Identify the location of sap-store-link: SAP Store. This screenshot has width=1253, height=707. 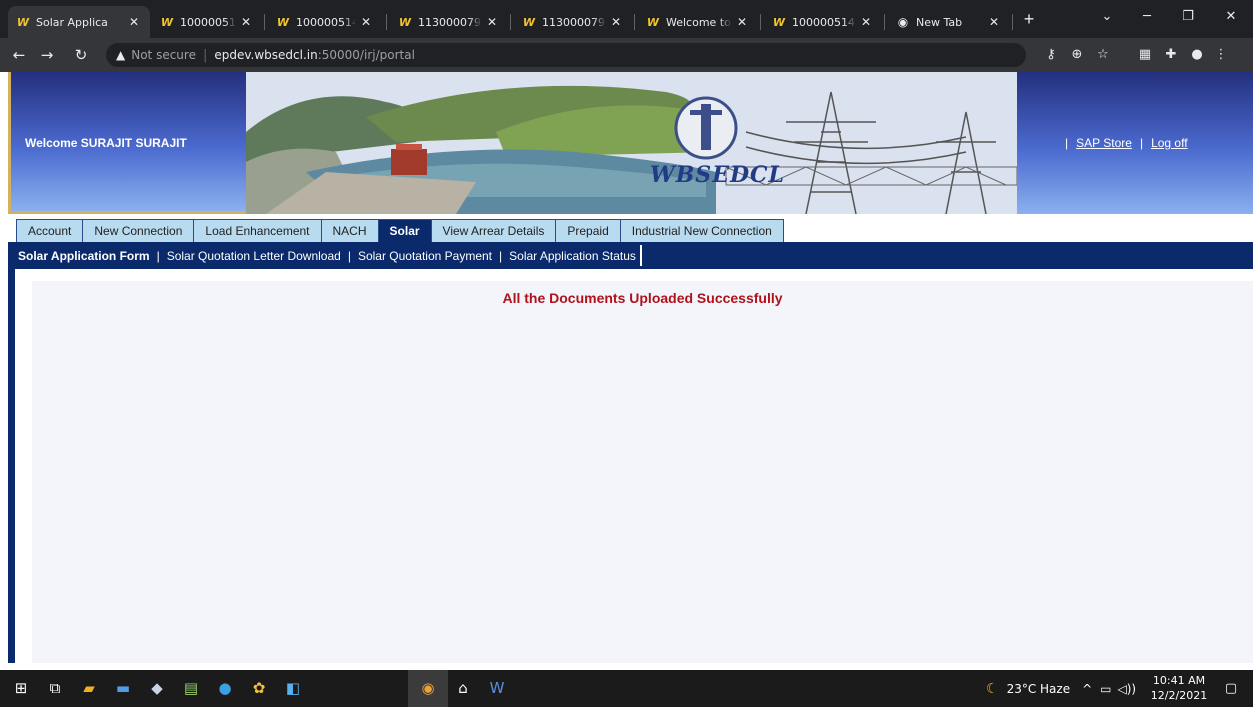
(1104, 143).